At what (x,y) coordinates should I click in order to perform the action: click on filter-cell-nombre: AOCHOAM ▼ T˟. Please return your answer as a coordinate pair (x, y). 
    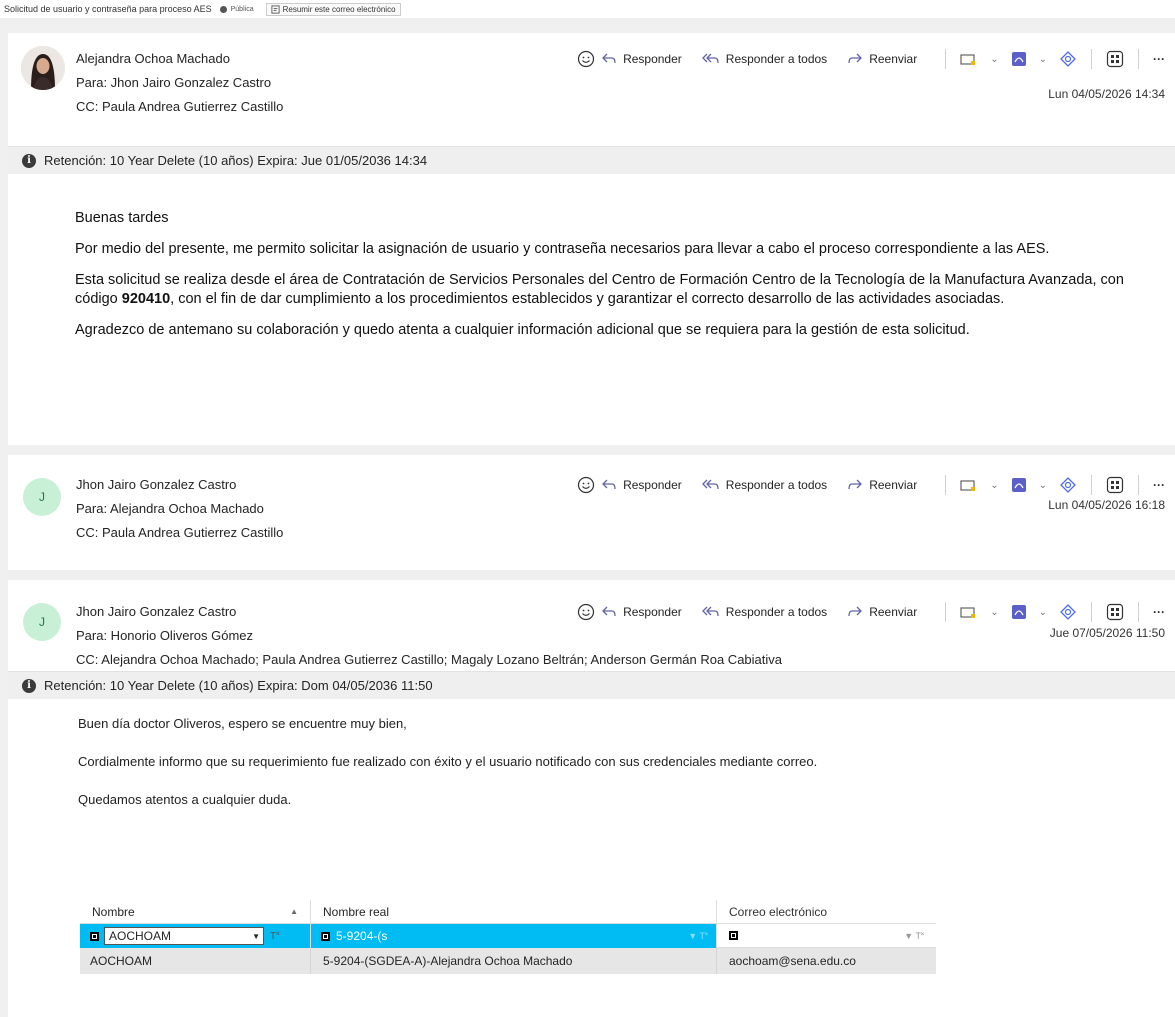
    Looking at the image, I should click on (195, 936).